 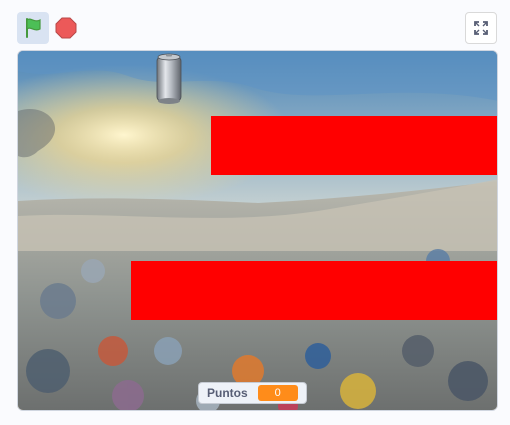 I want to click on green-flag-button, so click(x=33, y=28).